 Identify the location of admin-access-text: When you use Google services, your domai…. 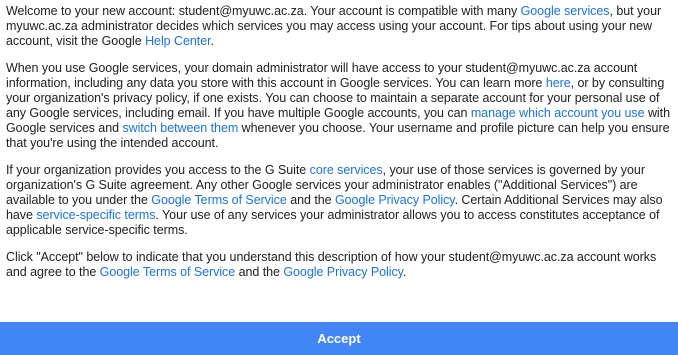
(322, 75).